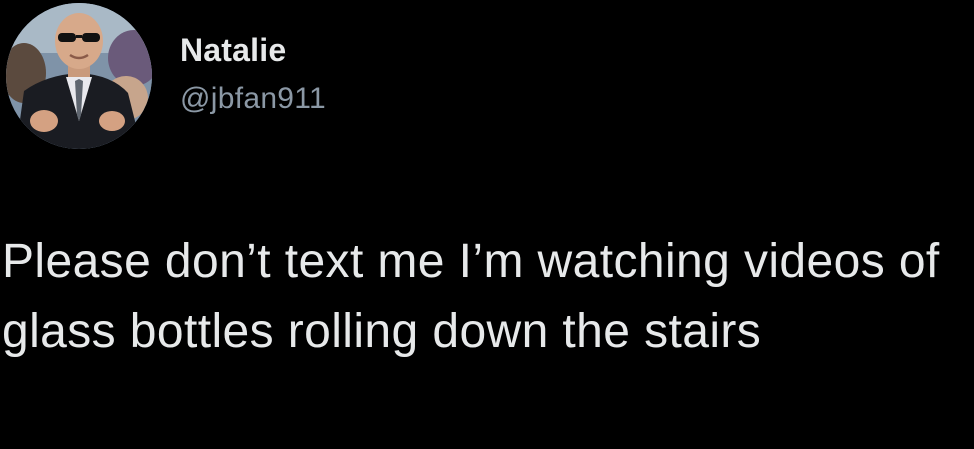 The height and width of the screenshot is (449, 974). I want to click on avatar, so click(79, 76).